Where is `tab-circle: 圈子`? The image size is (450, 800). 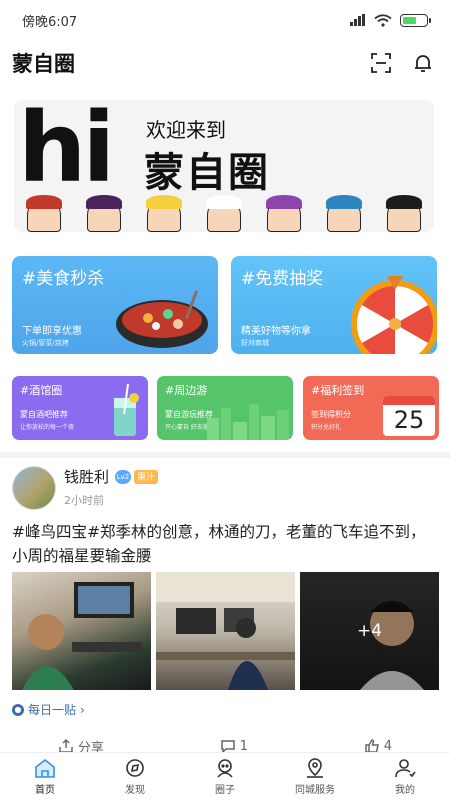
tab-circle: 圈子 is located at coordinates (225, 776).